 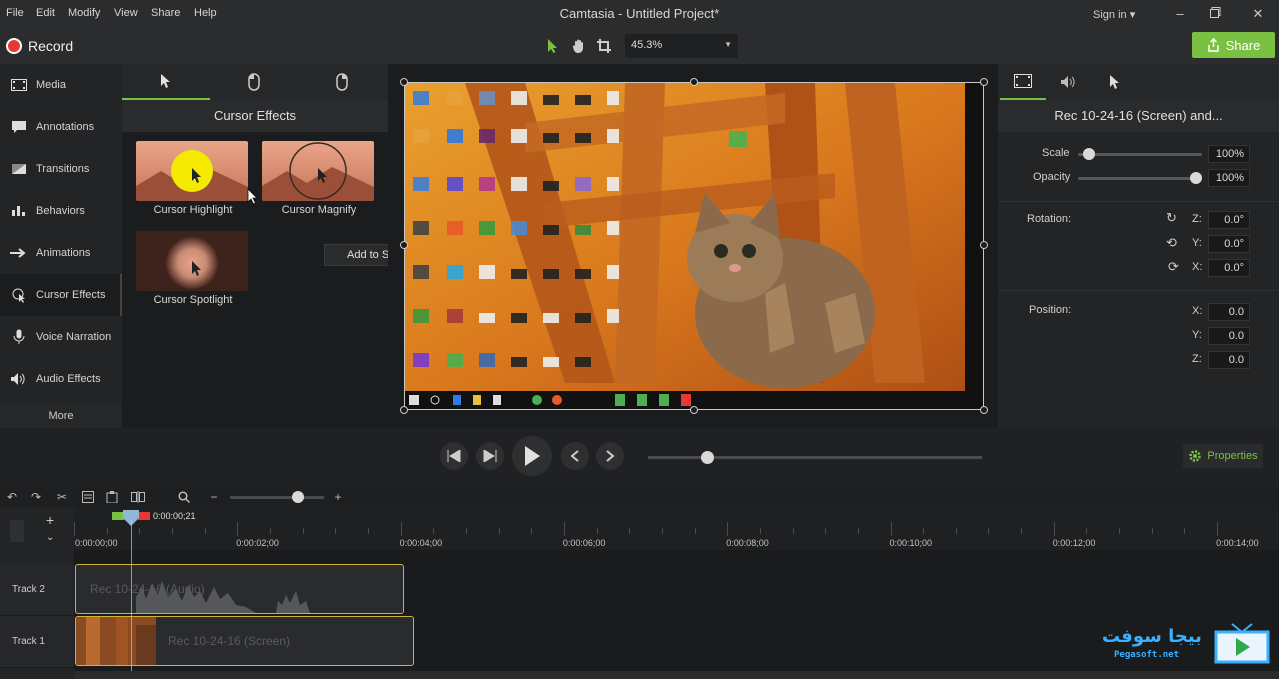 What do you see at coordinates (61, 295) in the screenshot?
I see `sidebar-item-cursor-effects: Cursor Effects` at bounding box center [61, 295].